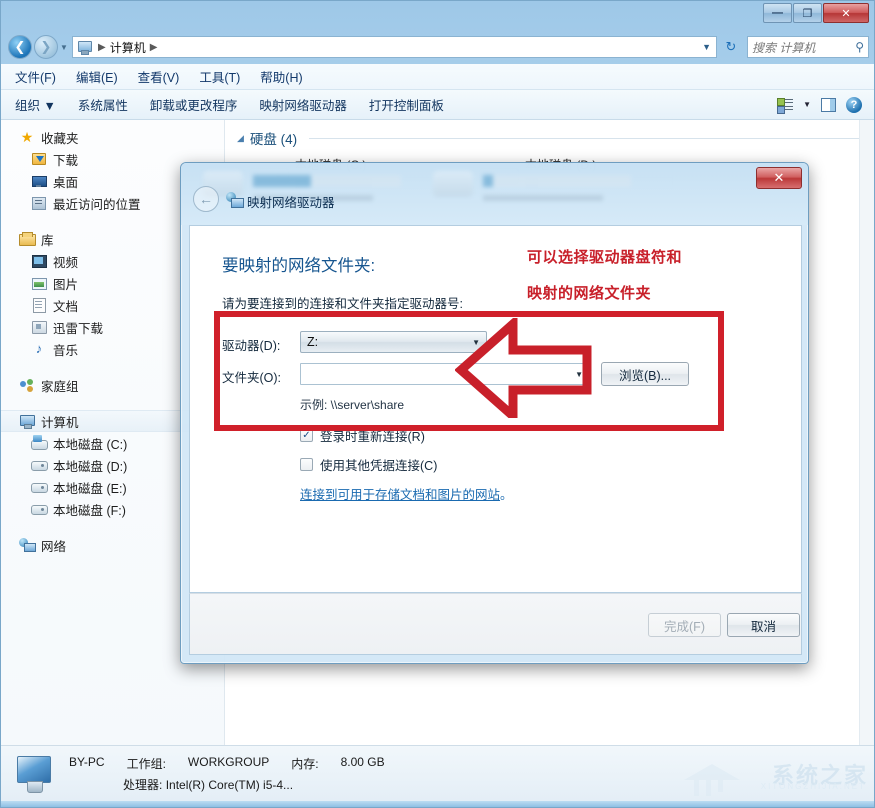 The width and height of the screenshot is (875, 808). Describe the element at coordinates (146, 763) in the screenshot. I see `status-workgroup-label: 工作组:` at that location.